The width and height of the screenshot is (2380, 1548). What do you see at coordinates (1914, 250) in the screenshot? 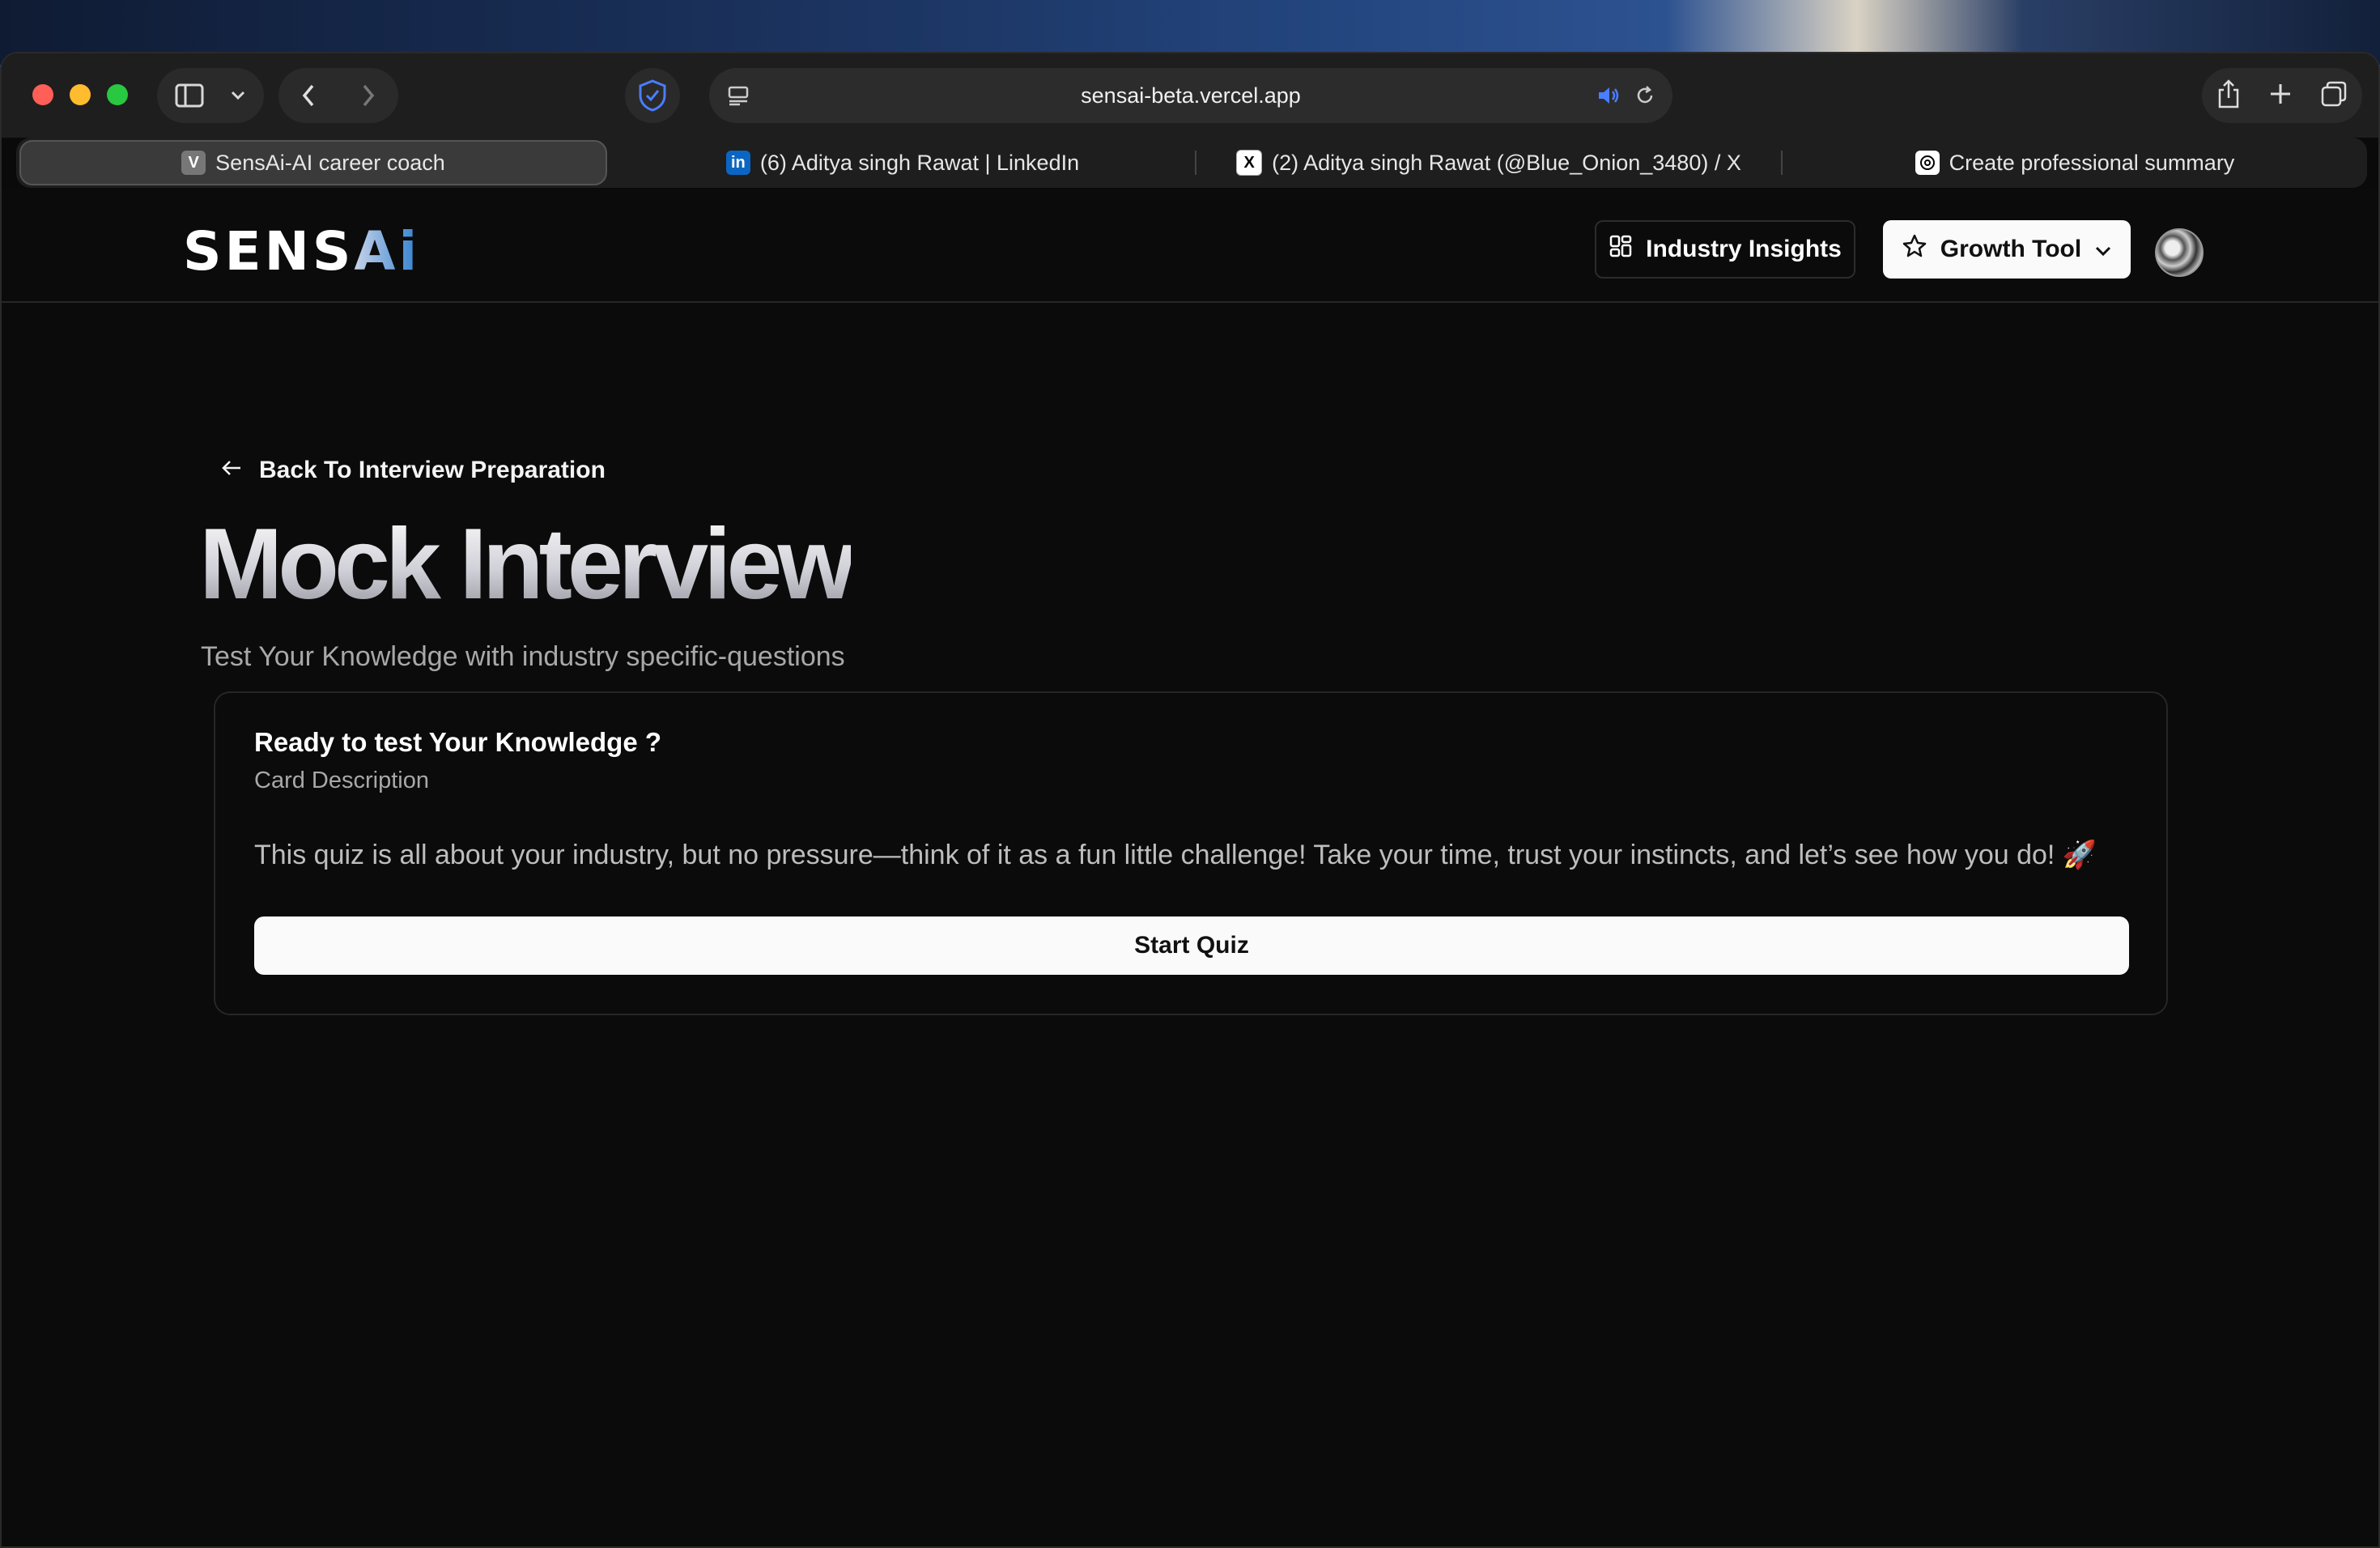
I see `star-icon` at bounding box center [1914, 250].